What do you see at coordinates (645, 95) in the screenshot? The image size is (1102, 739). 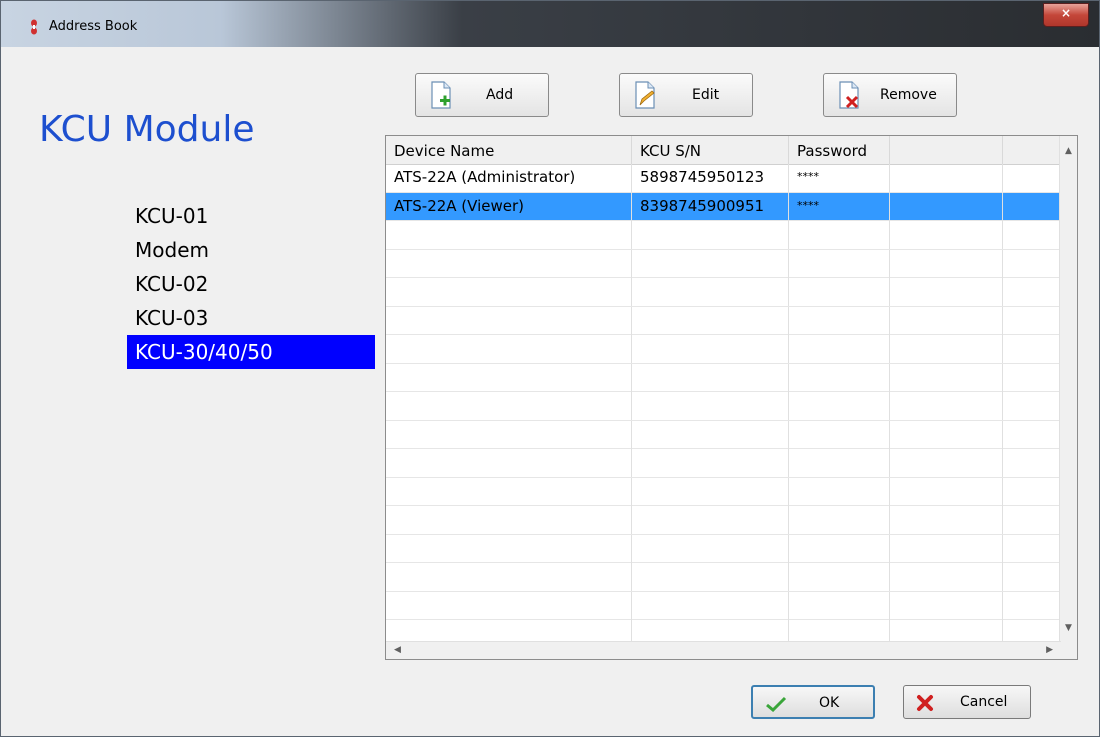 I see `edit-document-icon` at bounding box center [645, 95].